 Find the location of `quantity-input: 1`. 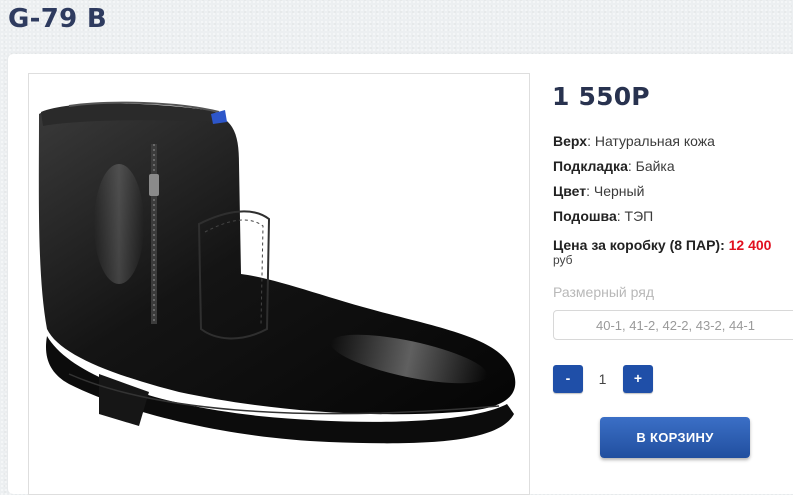

quantity-input: 1 is located at coordinates (602, 379).